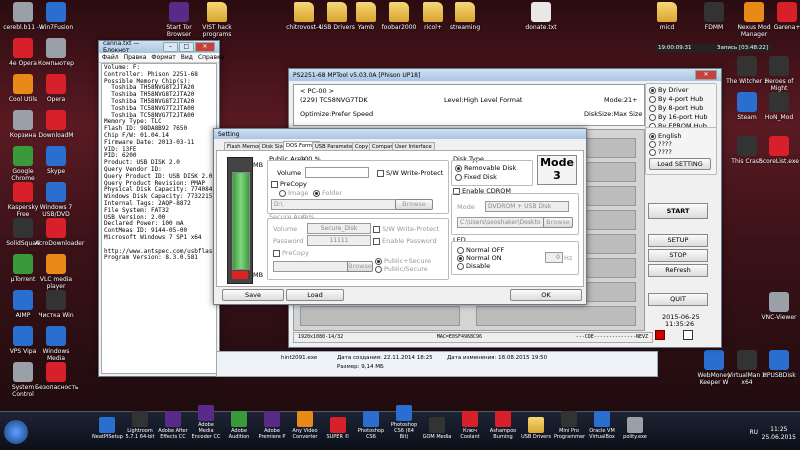  I want to click on secure-browse-button: Browse, so click(360, 266).